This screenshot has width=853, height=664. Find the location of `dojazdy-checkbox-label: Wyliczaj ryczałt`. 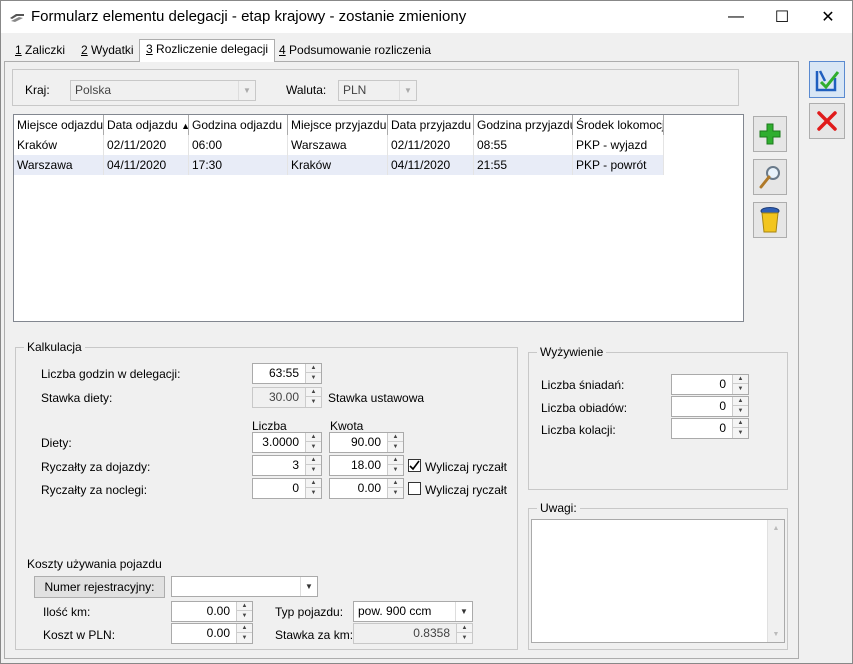

dojazdy-checkbox-label: Wyliczaj ryczałt is located at coordinates (466, 467).